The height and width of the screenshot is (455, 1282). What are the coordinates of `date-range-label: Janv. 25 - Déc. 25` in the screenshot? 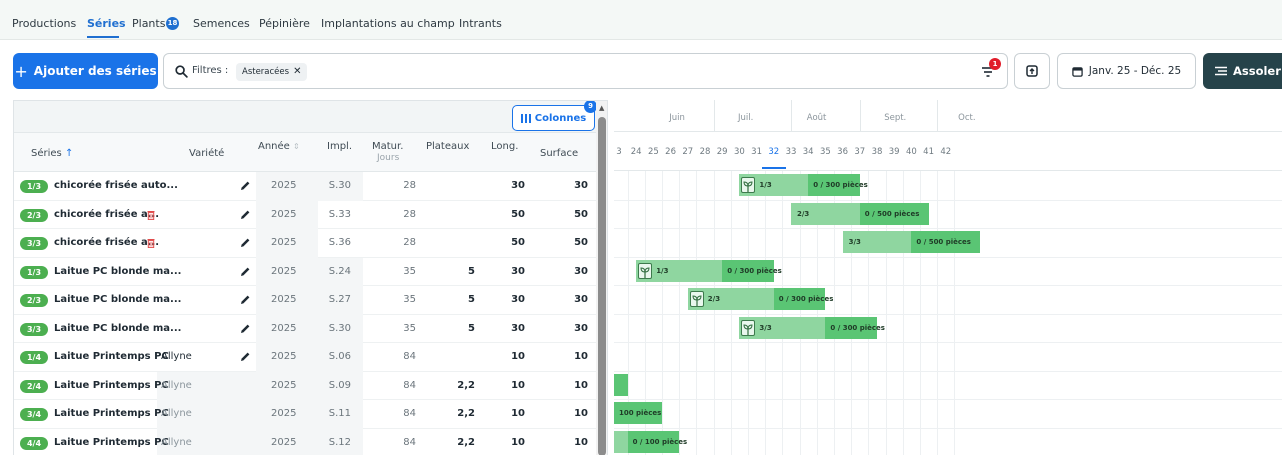 It's located at (1135, 71).